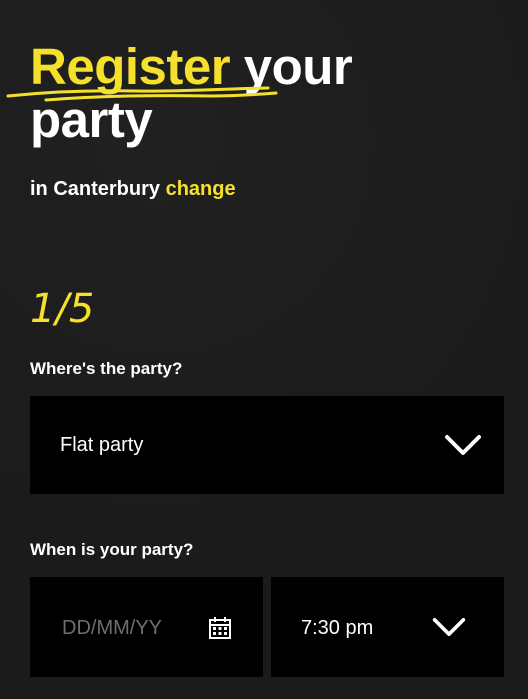 The width and height of the screenshot is (528, 699). What do you see at coordinates (201, 189) in the screenshot?
I see `change-location-link: change` at bounding box center [201, 189].